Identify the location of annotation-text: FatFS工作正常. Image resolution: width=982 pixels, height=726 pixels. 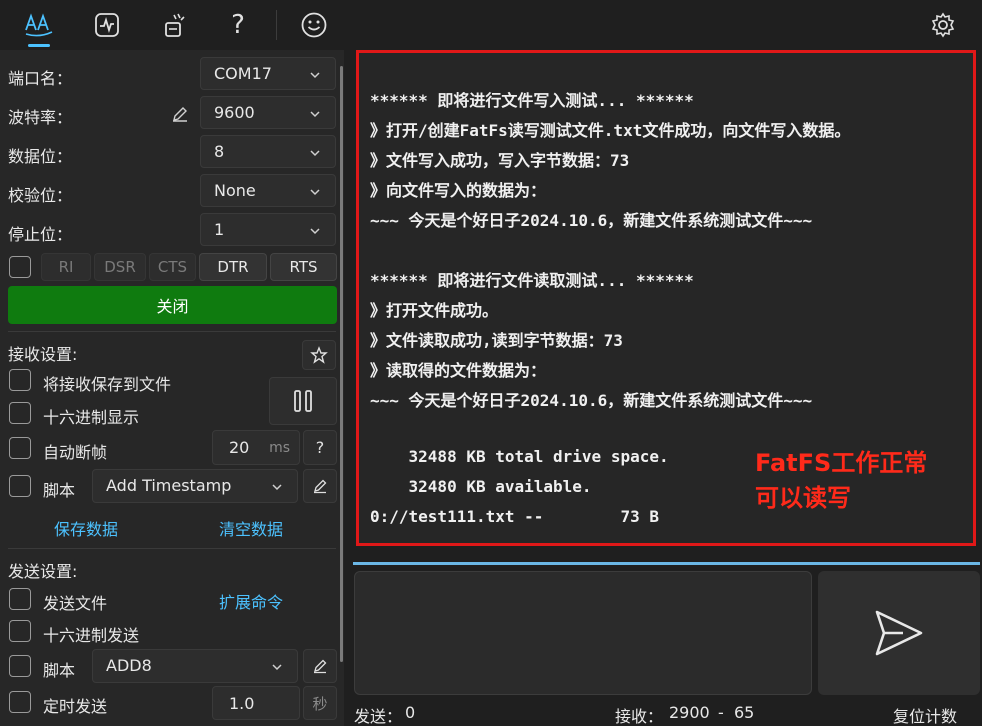
(841, 463).